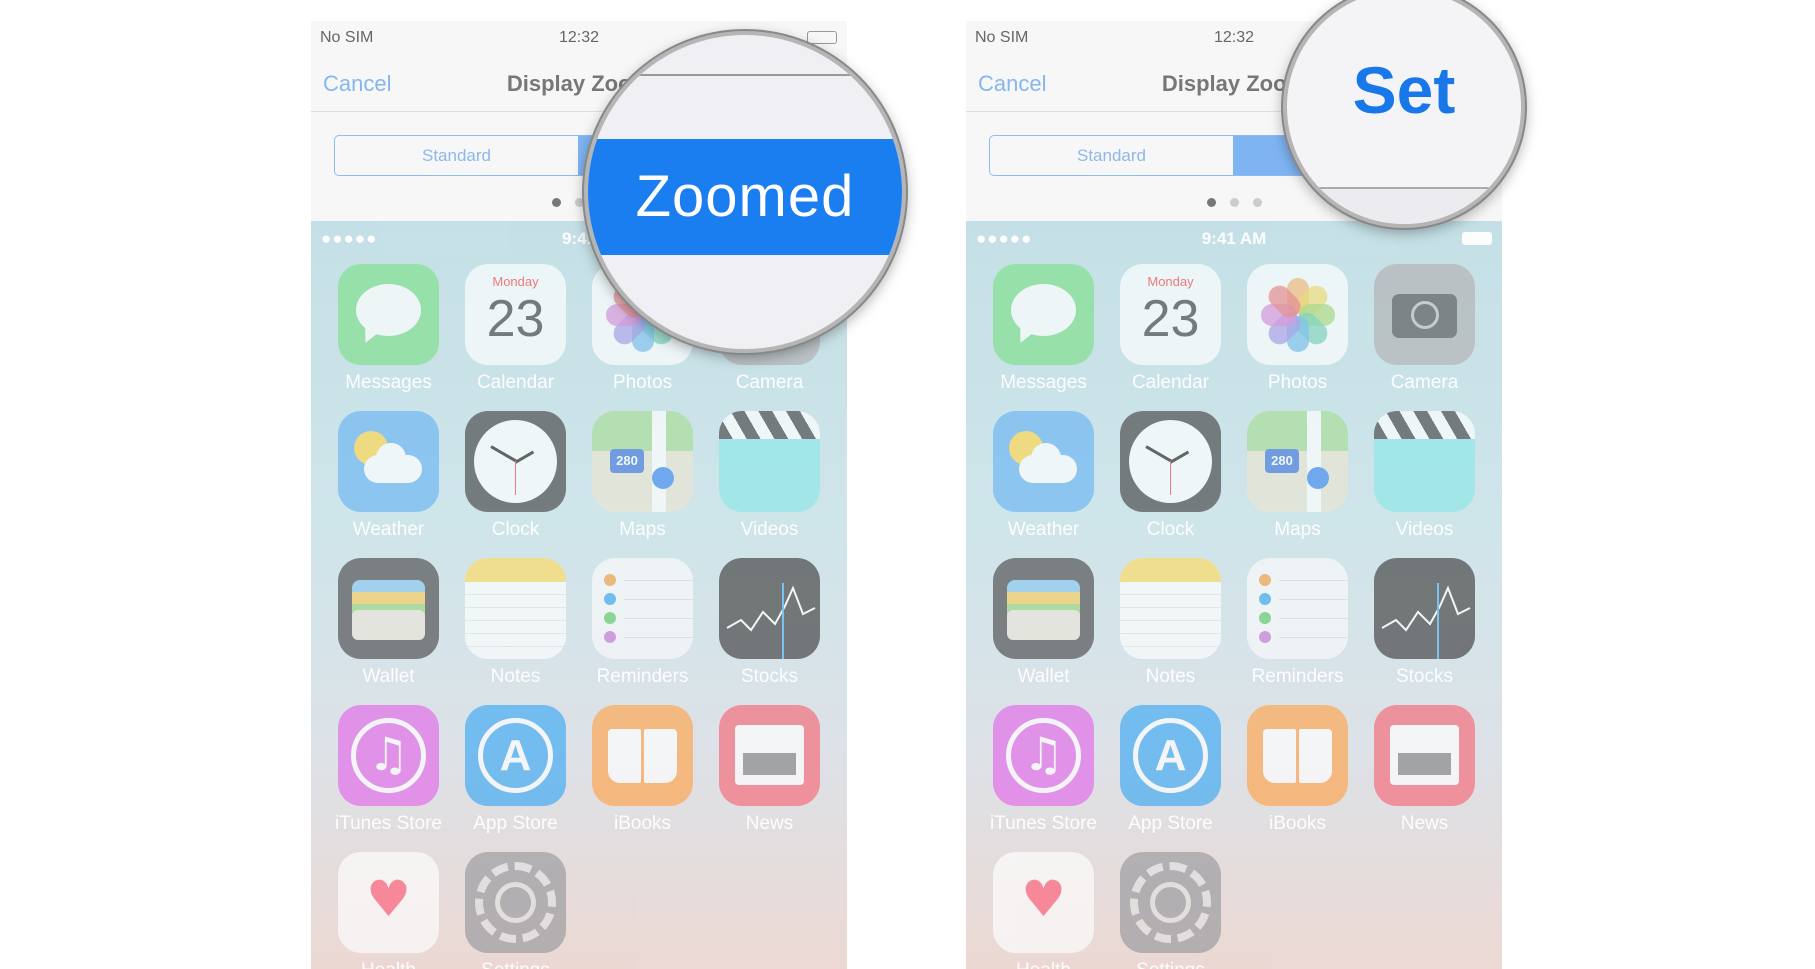 The image size is (1815, 969). I want to click on app-label: Calendar, so click(1170, 382).